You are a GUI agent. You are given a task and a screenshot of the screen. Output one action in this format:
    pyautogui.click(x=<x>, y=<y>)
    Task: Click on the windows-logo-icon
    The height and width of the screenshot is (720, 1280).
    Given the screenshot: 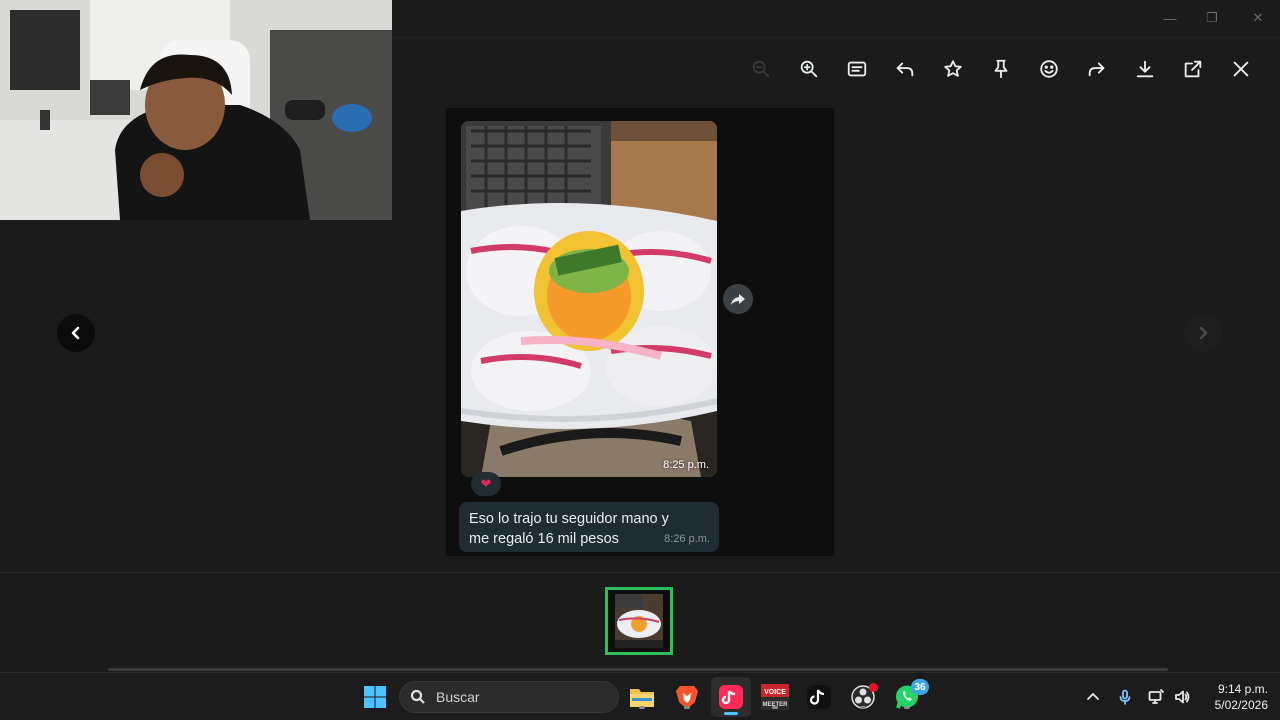 What is the action you would take?
    pyautogui.click(x=375, y=697)
    